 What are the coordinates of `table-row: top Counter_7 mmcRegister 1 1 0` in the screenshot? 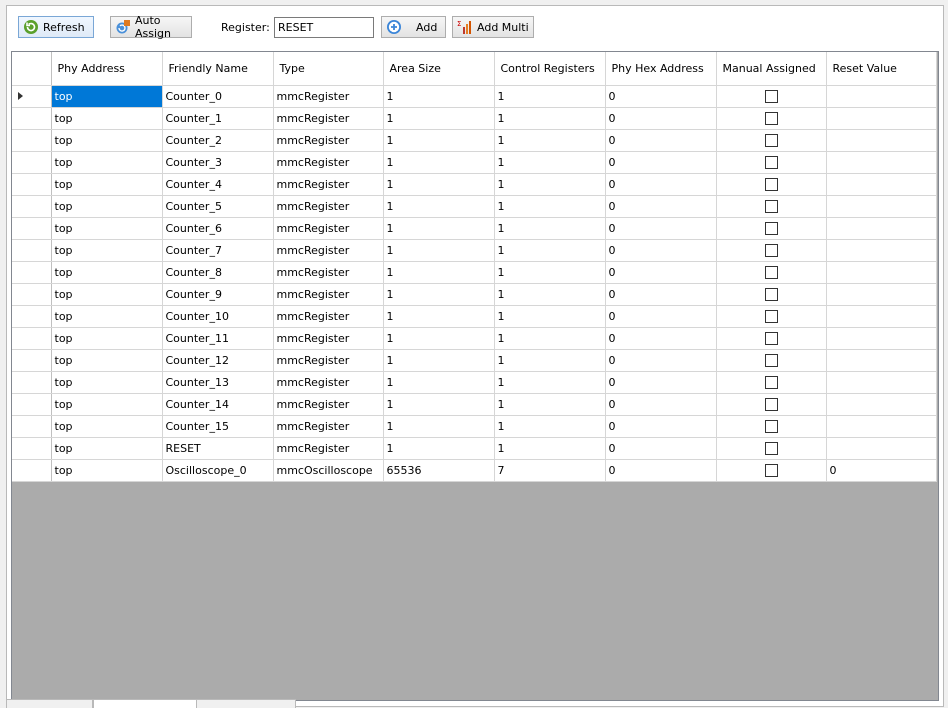 It's located at (474, 250).